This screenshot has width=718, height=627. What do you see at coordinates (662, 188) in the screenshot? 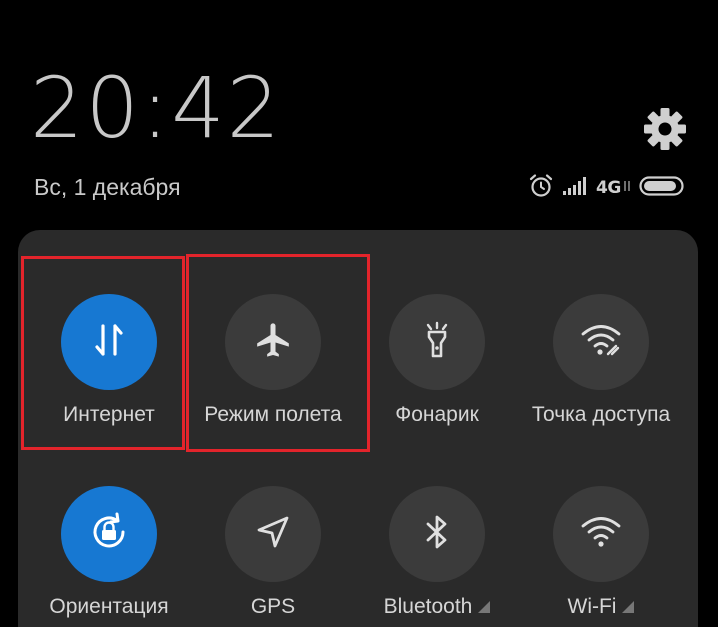
I see `battery-icon` at bounding box center [662, 188].